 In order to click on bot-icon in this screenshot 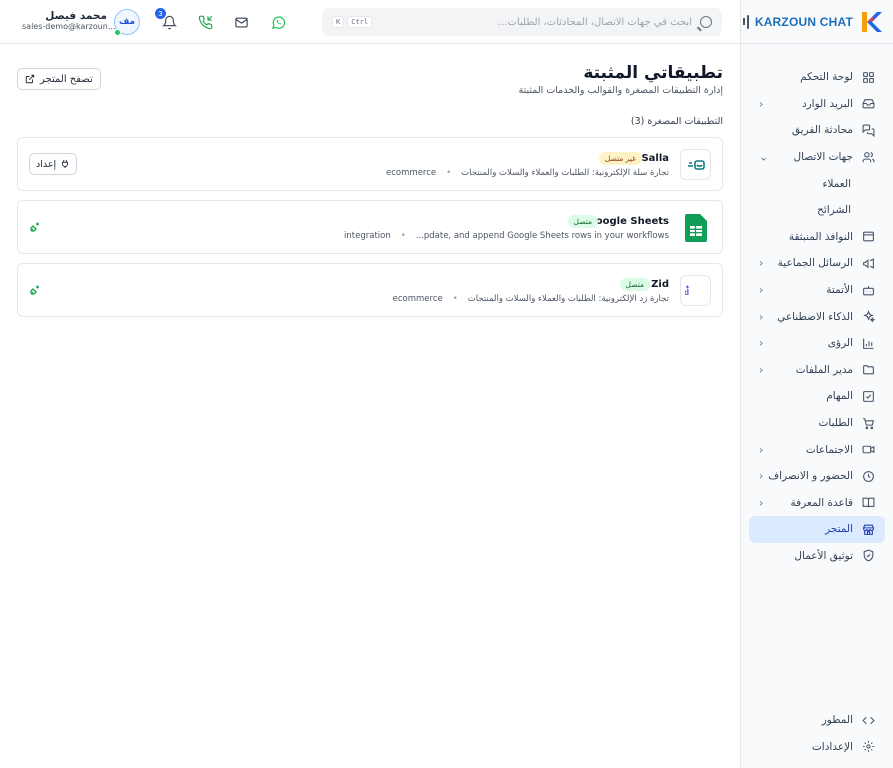, I will do `click(868, 290)`.